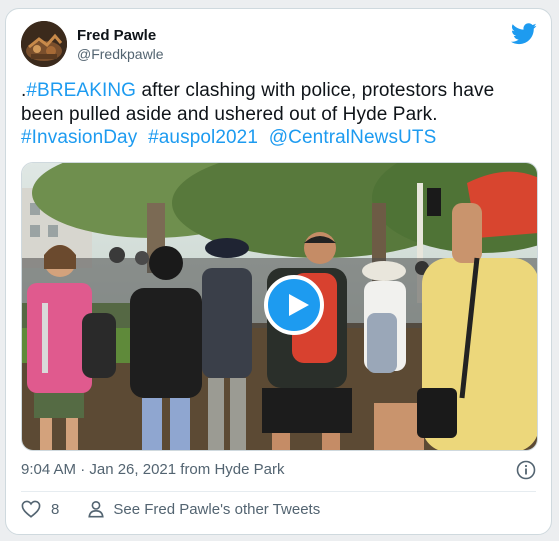  What do you see at coordinates (116, 35) in the screenshot?
I see `author-name: Fred Pawle` at bounding box center [116, 35].